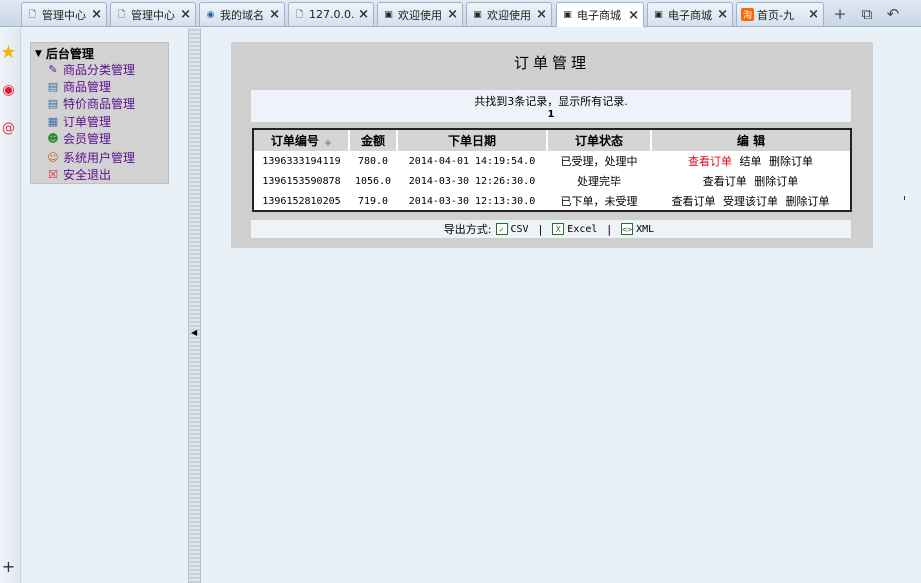  Describe the element at coordinates (420, 14) in the screenshot. I see `tab-5: ▣ 欢迎使用 ×` at that location.